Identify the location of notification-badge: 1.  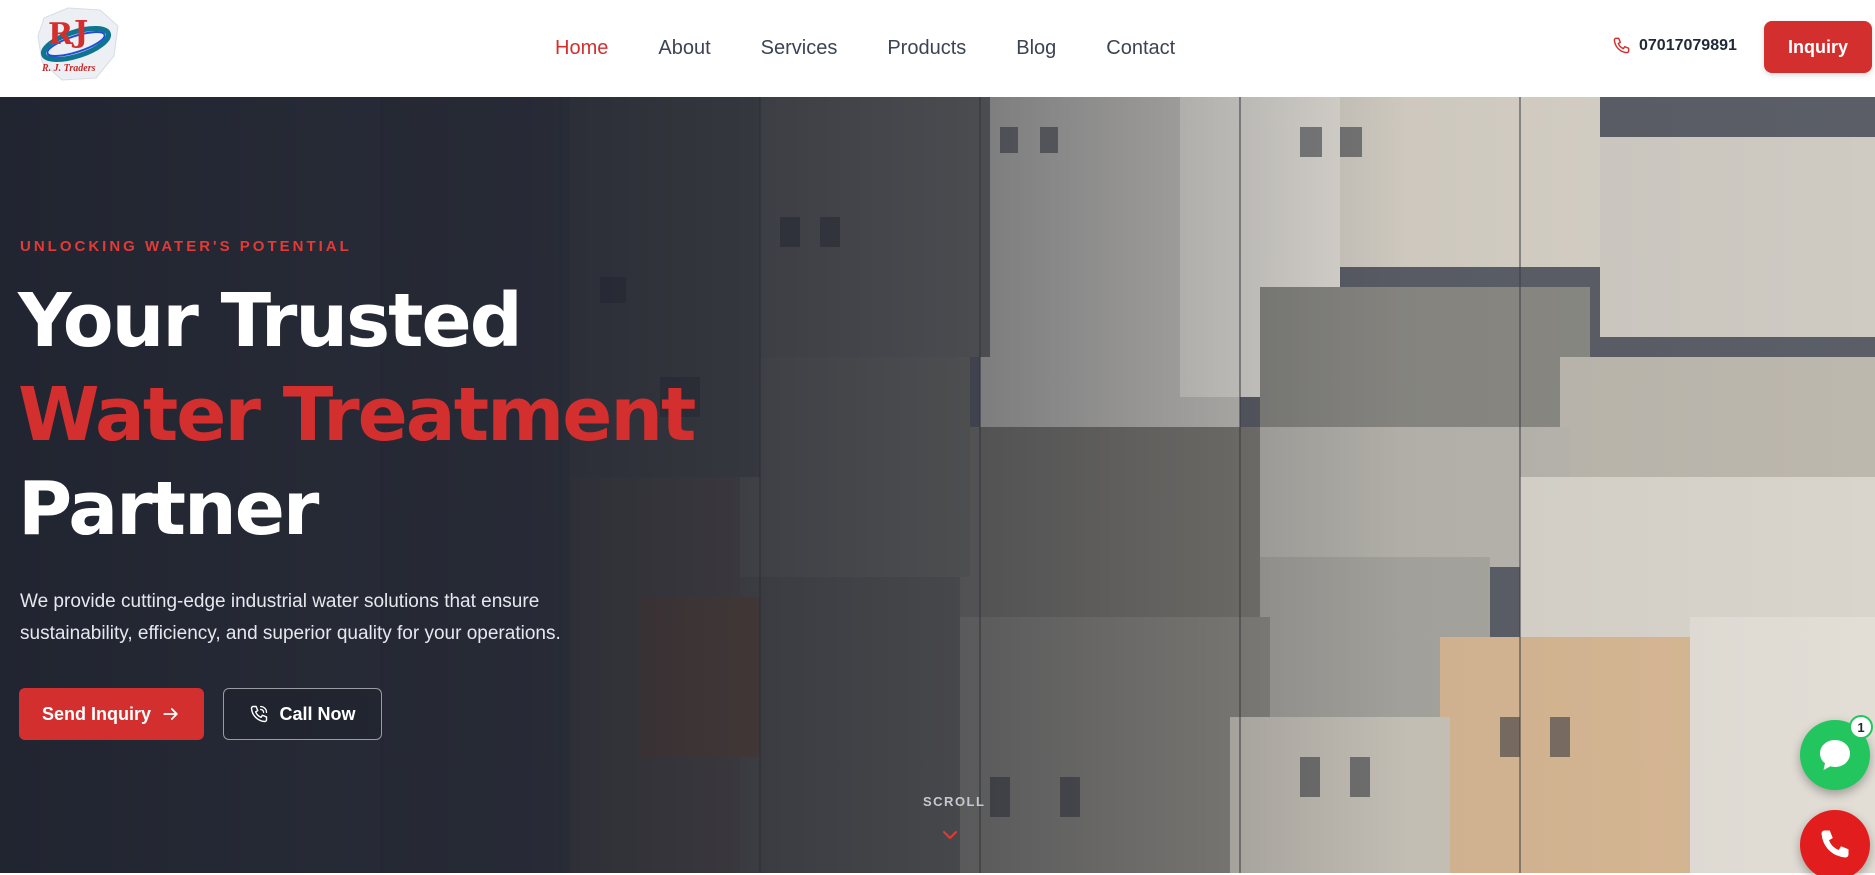
(1861, 727).